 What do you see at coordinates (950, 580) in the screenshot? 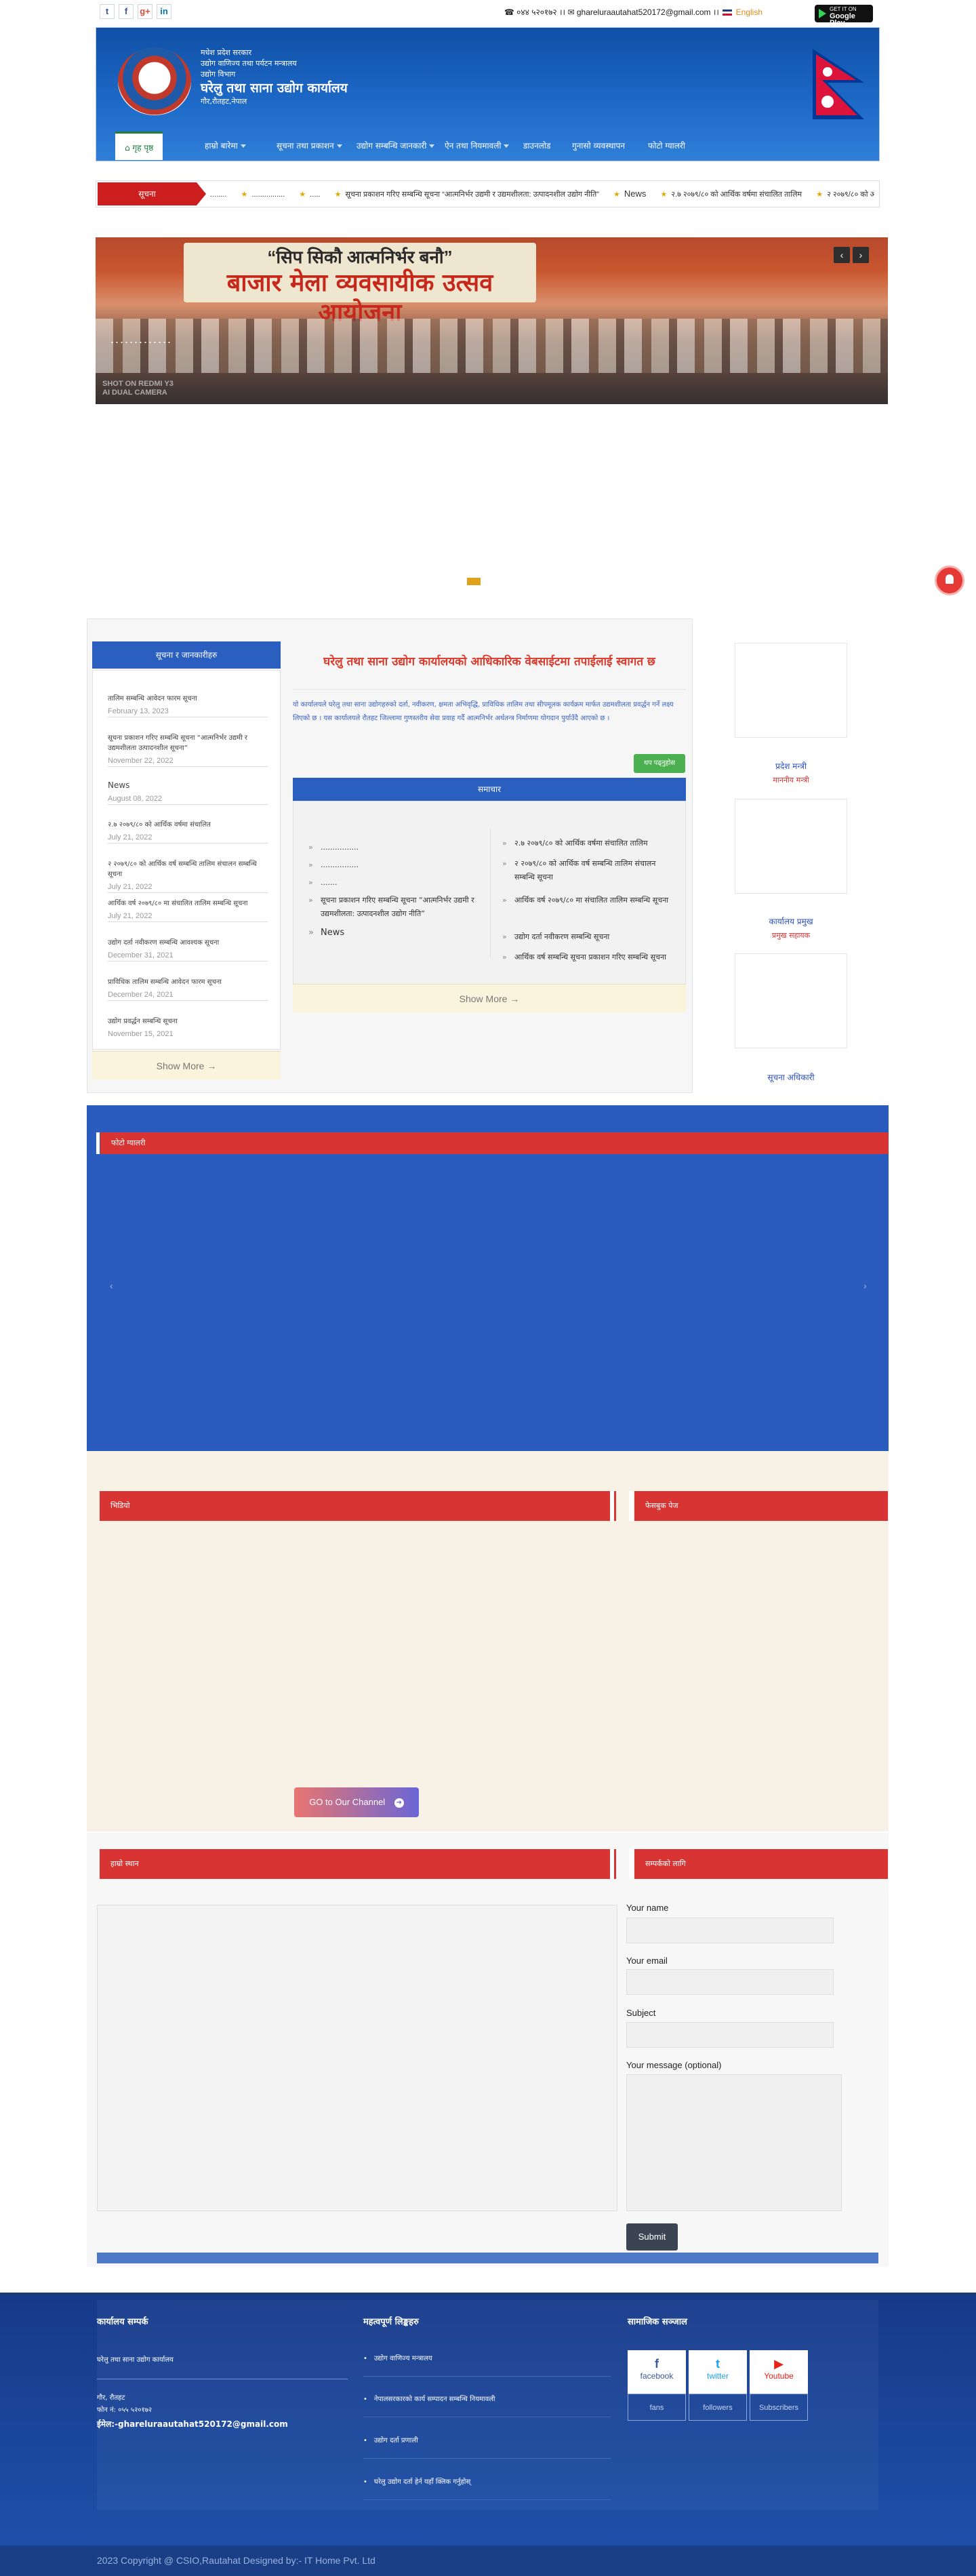
I see `notification-bell-icon` at bounding box center [950, 580].